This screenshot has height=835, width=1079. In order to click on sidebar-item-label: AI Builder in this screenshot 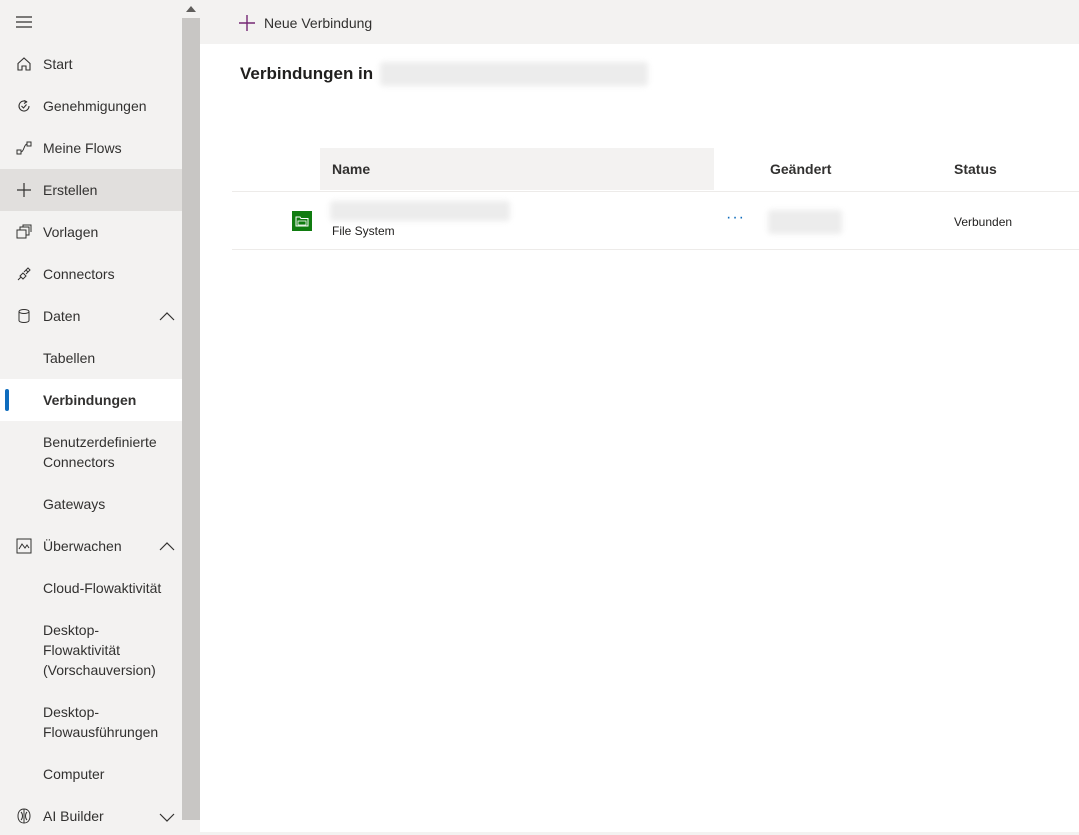, I will do `click(73, 816)`.